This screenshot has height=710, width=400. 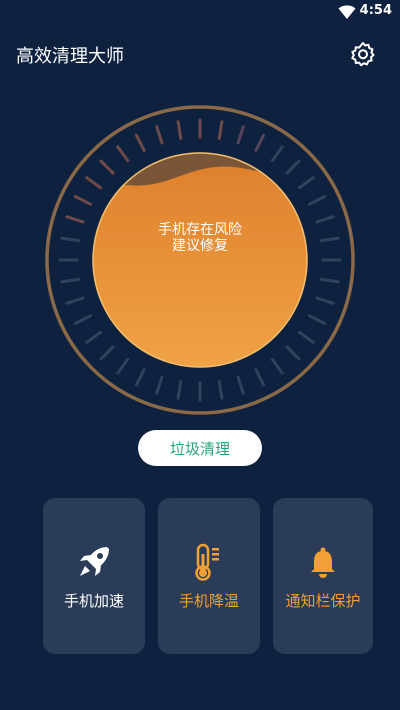 What do you see at coordinates (200, 12) in the screenshot?
I see `status-bar: 4:54` at bounding box center [200, 12].